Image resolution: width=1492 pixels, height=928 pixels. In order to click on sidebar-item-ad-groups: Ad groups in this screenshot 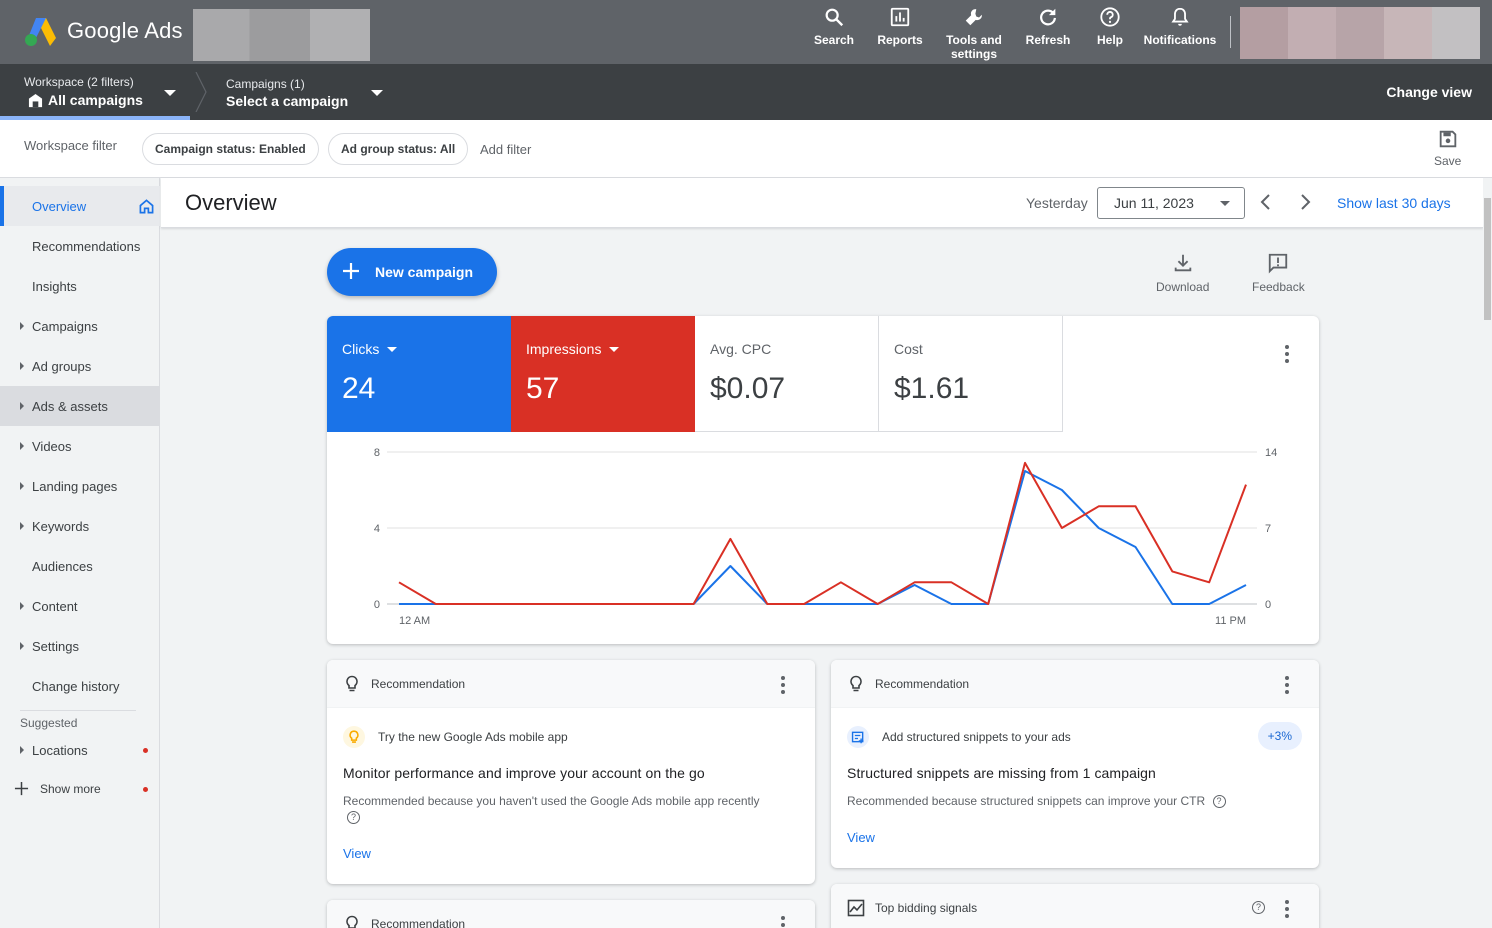, I will do `click(80, 366)`.